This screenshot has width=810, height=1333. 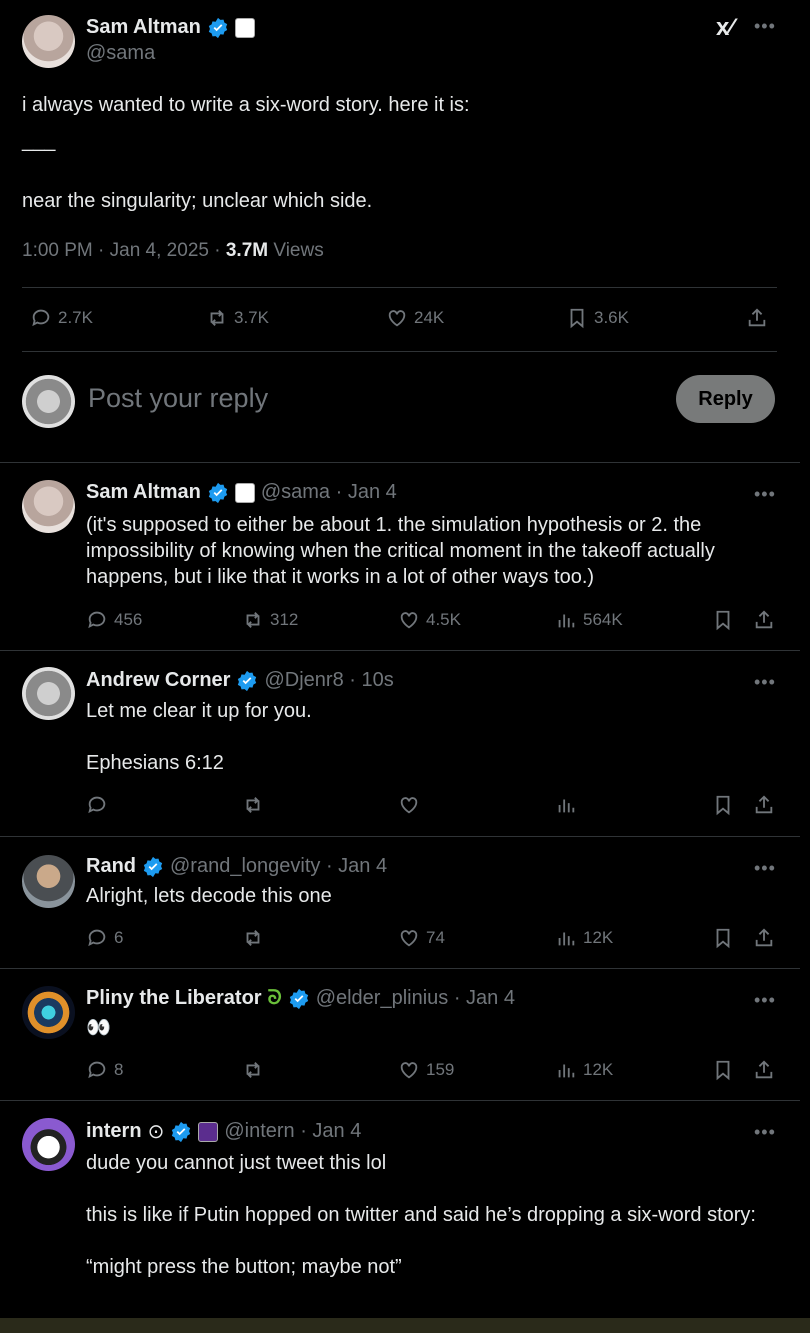 What do you see at coordinates (114, 1131) in the screenshot?
I see `reply-author-name: intern` at bounding box center [114, 1131].